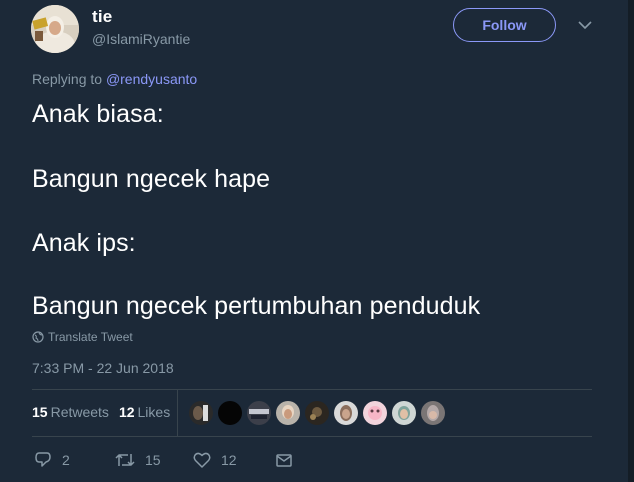 The height and width of the screenshot is (482, 634). Describe the element at coordinates (153, 460) in the screenshot. I see `retweet-count: 15` at that location.